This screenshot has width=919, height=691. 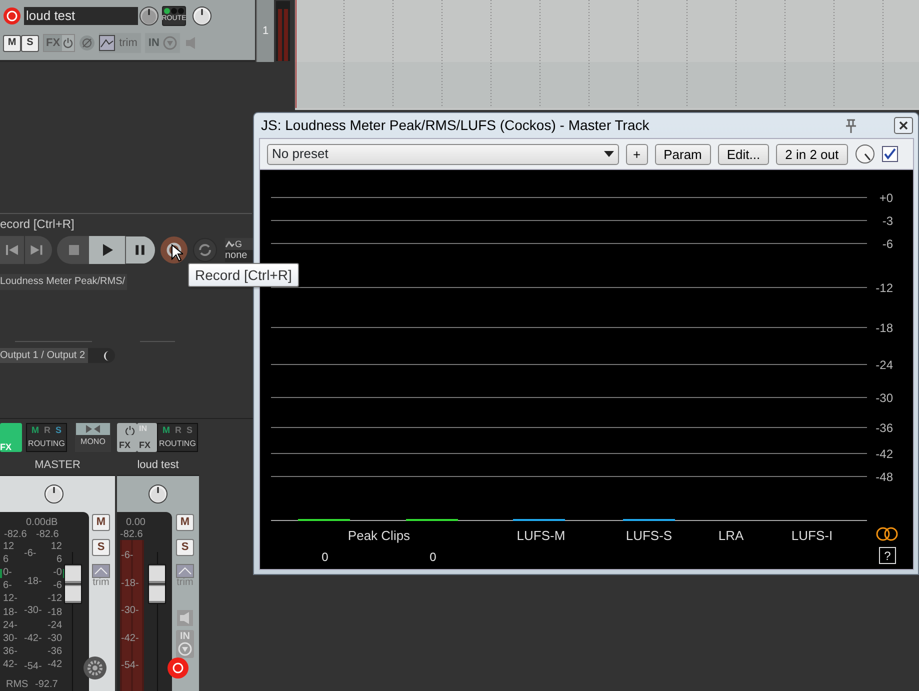 What do you see at coordinates (230, 244) in the screenshot?
I see `grid-icon` at bounding box center [230, 244].